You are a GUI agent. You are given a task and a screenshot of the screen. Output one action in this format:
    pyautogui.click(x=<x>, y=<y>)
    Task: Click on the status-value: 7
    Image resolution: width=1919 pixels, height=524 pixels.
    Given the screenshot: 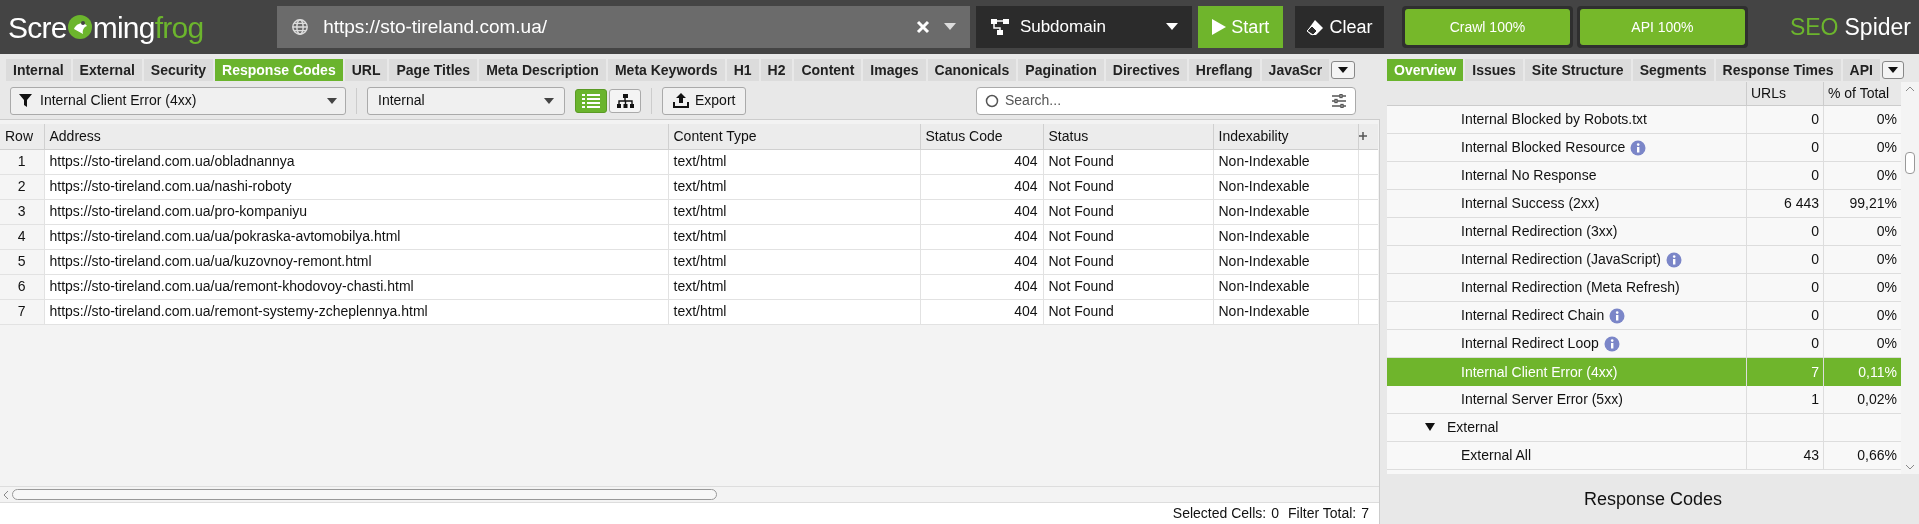 What is the action you would take?
    pyautogui.click(x=1365, y=513)
    